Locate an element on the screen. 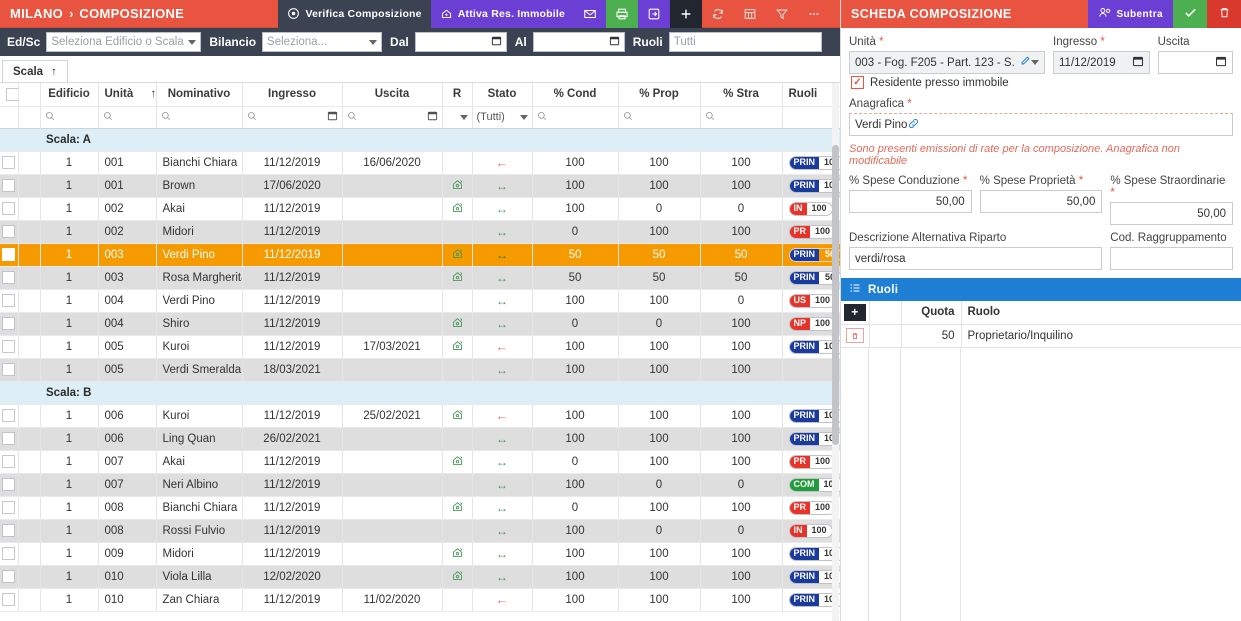 The width and height of the screenshot is (1241, 621). filter-unita is located at coordinates (127, 117).